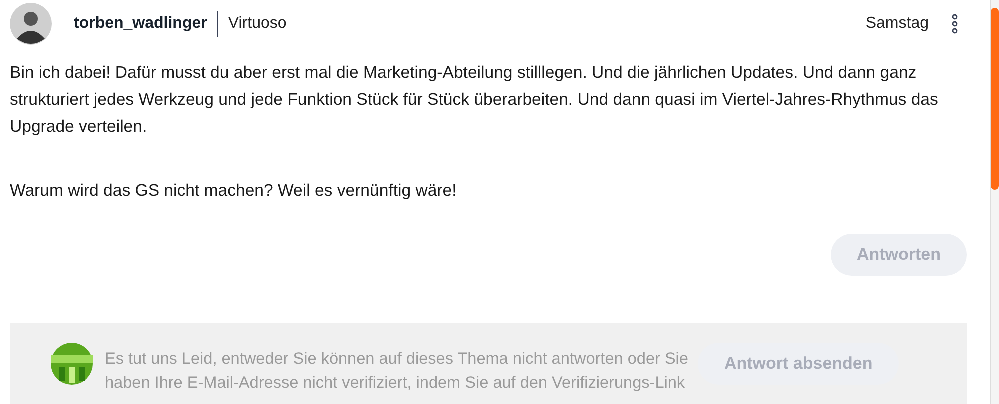 This screenshot has height=404, width=999. Describe the element at coordinates (995, 99) in the screenshot. I see `scrollbar-thumb` at that location.